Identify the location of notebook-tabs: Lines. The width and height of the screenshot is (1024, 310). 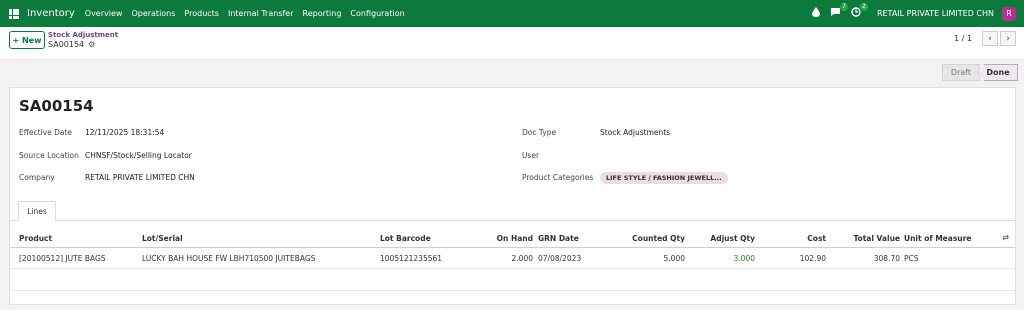
(512, 211).